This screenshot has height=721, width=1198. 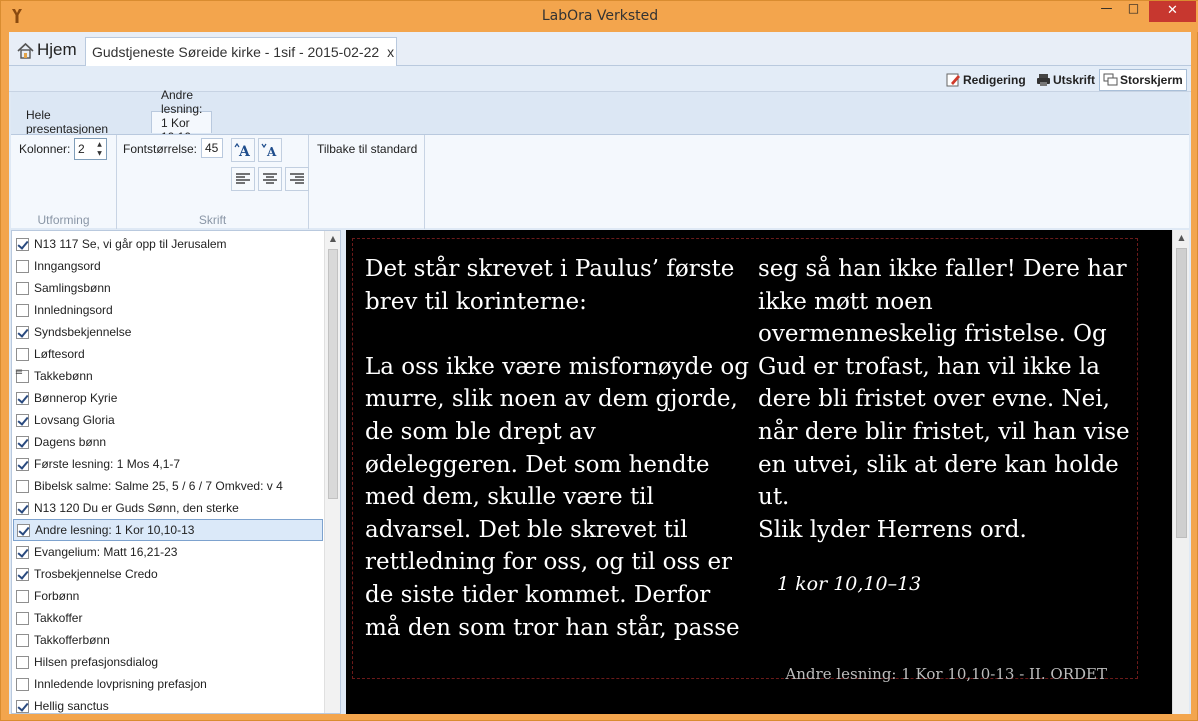 What do you see at coordinates (106, 552) in the screenshot?
I see `list-item-label: Evangelium: Matt 16,21-23` at bounding box center [106, 552].